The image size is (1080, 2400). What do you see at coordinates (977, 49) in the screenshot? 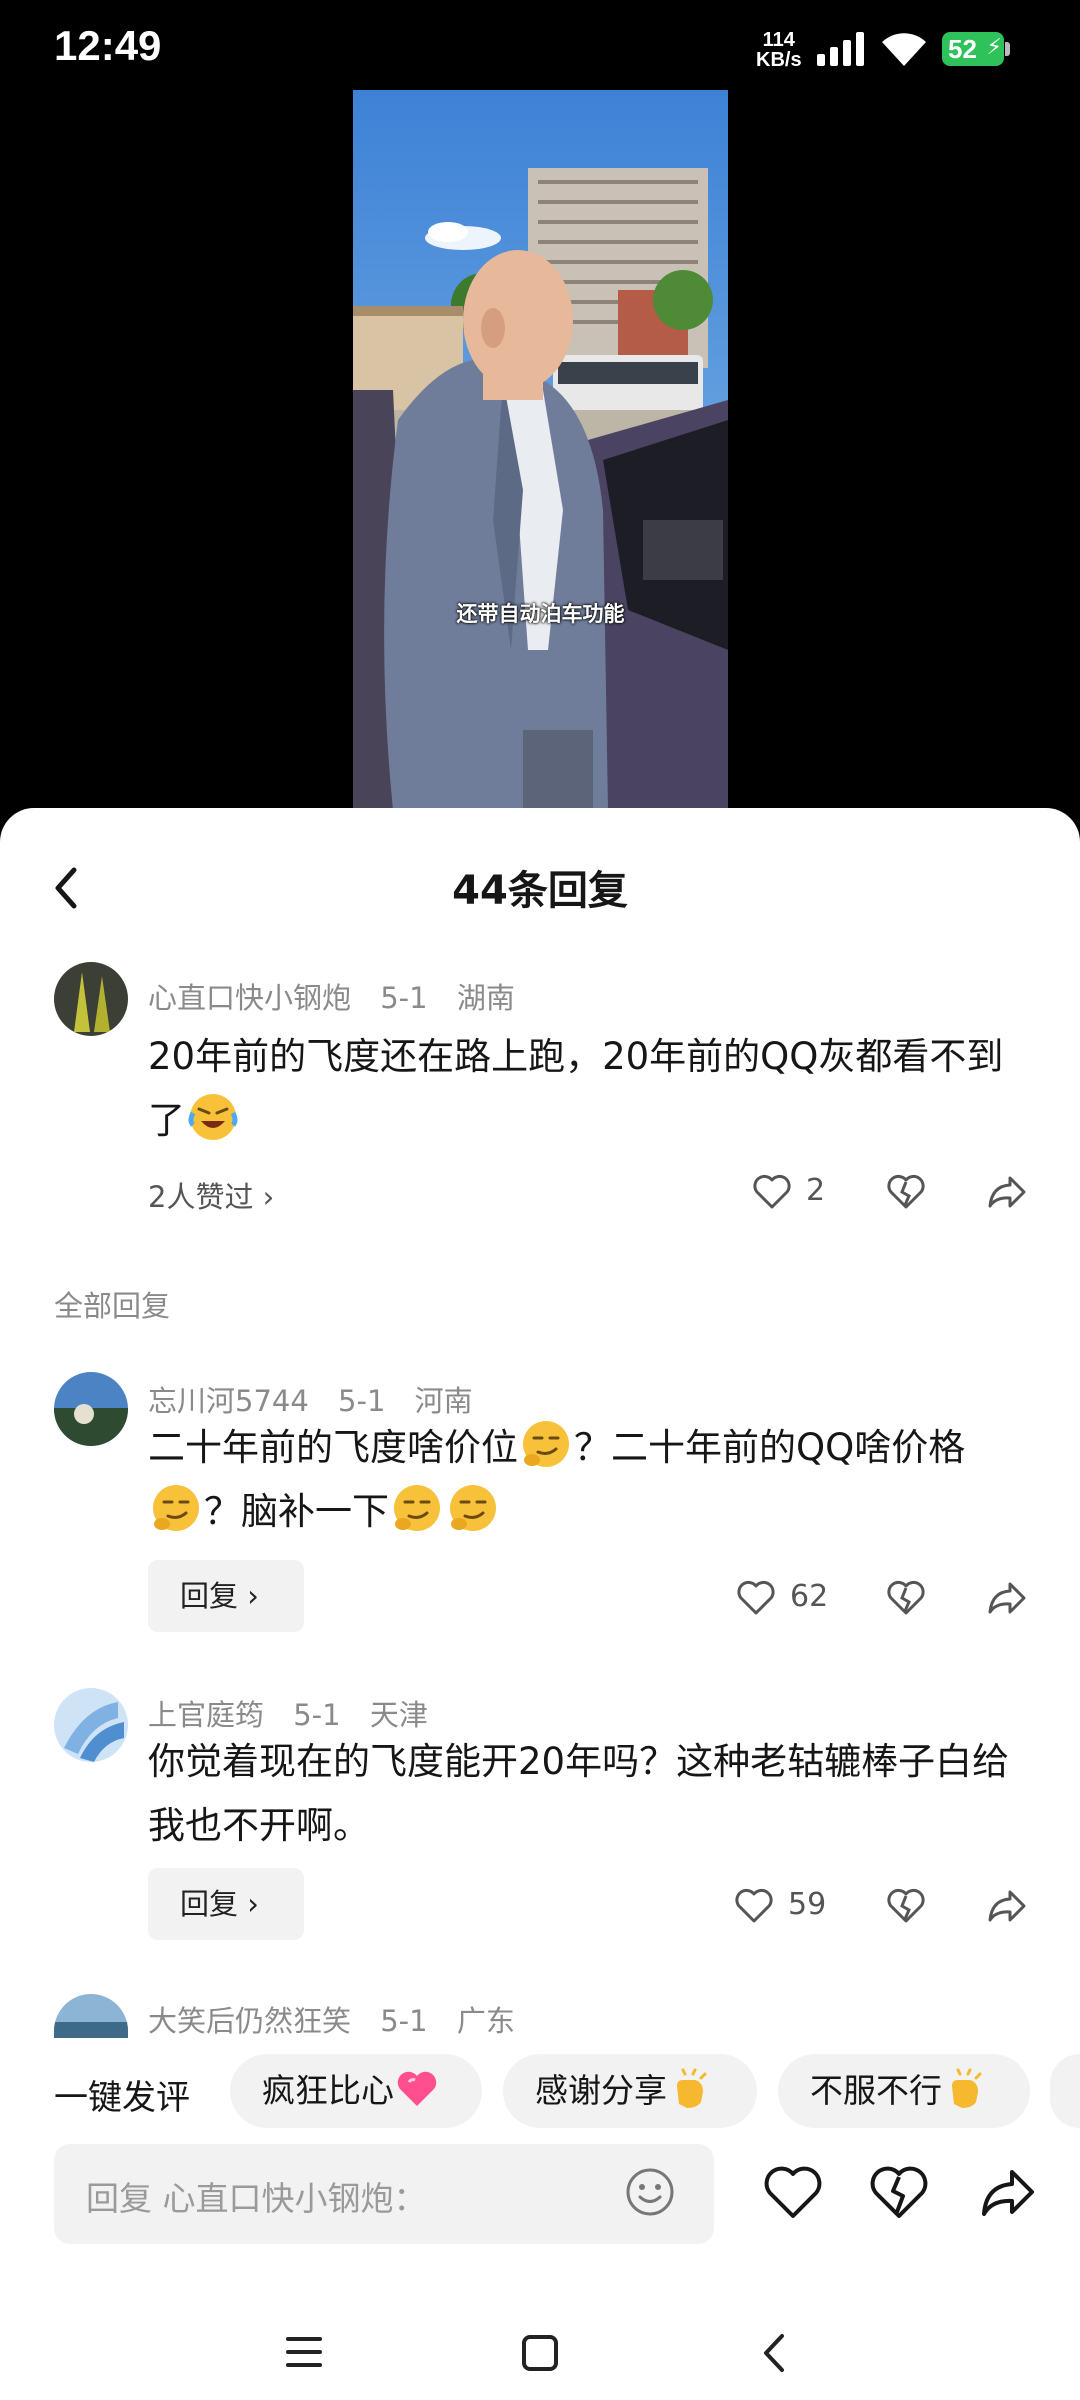
I see `battery-indicator: 52 ⚡` at bounding box center [977, 49].